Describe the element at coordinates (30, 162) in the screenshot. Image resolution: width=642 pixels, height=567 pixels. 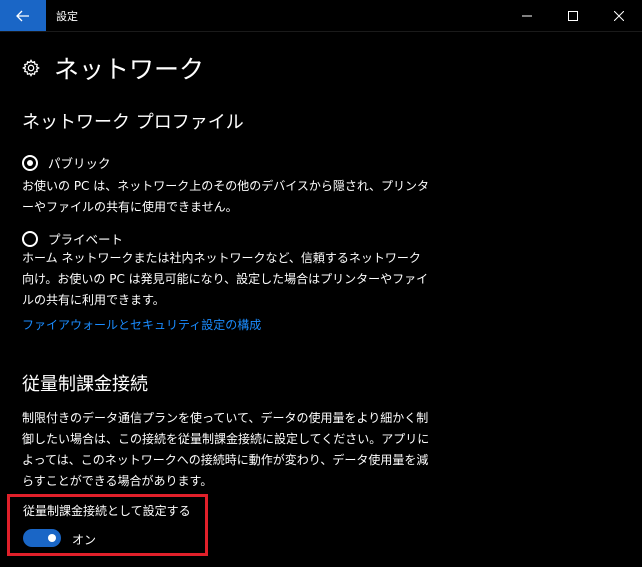
I see `radio-button-public` at that location.